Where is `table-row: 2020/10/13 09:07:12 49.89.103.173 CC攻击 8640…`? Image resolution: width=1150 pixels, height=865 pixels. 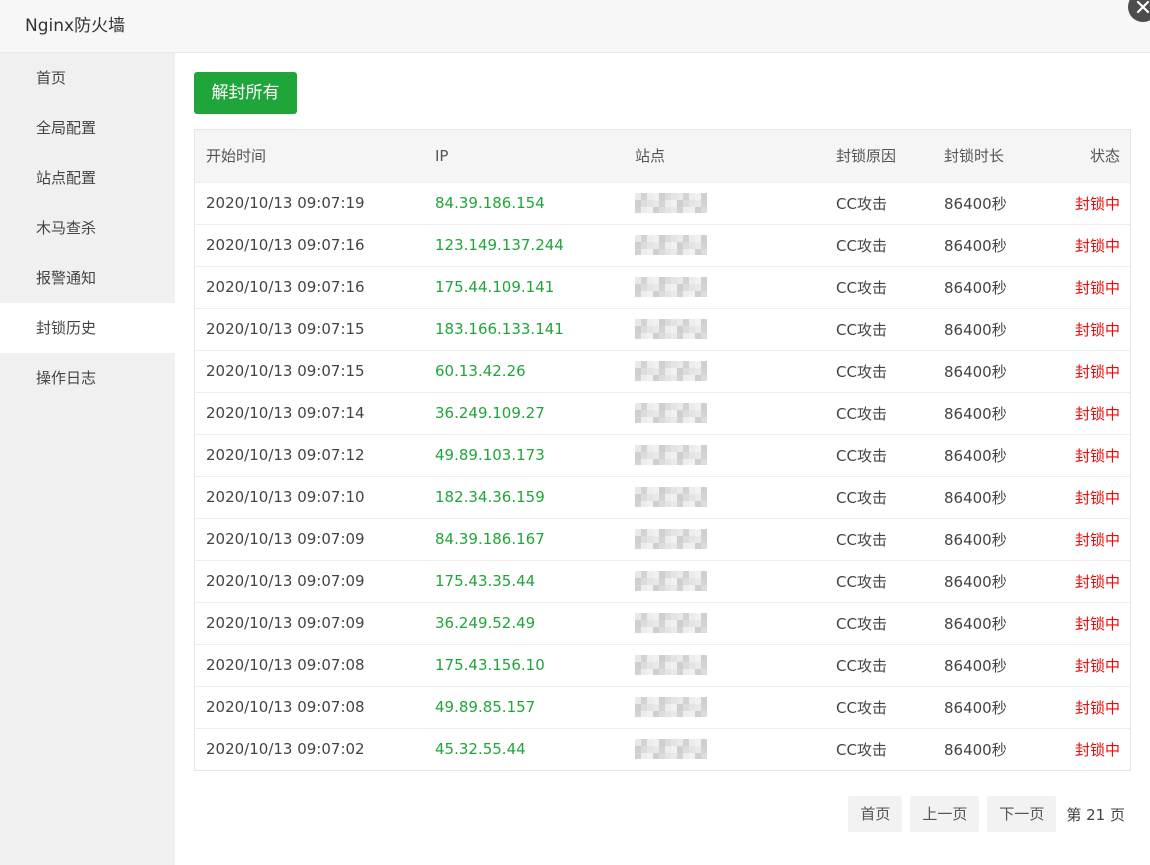
table-row: 2020/10/13 09:07:12 49.89.103.173 CC攻击 8640… is located at coordinates (662, 455).